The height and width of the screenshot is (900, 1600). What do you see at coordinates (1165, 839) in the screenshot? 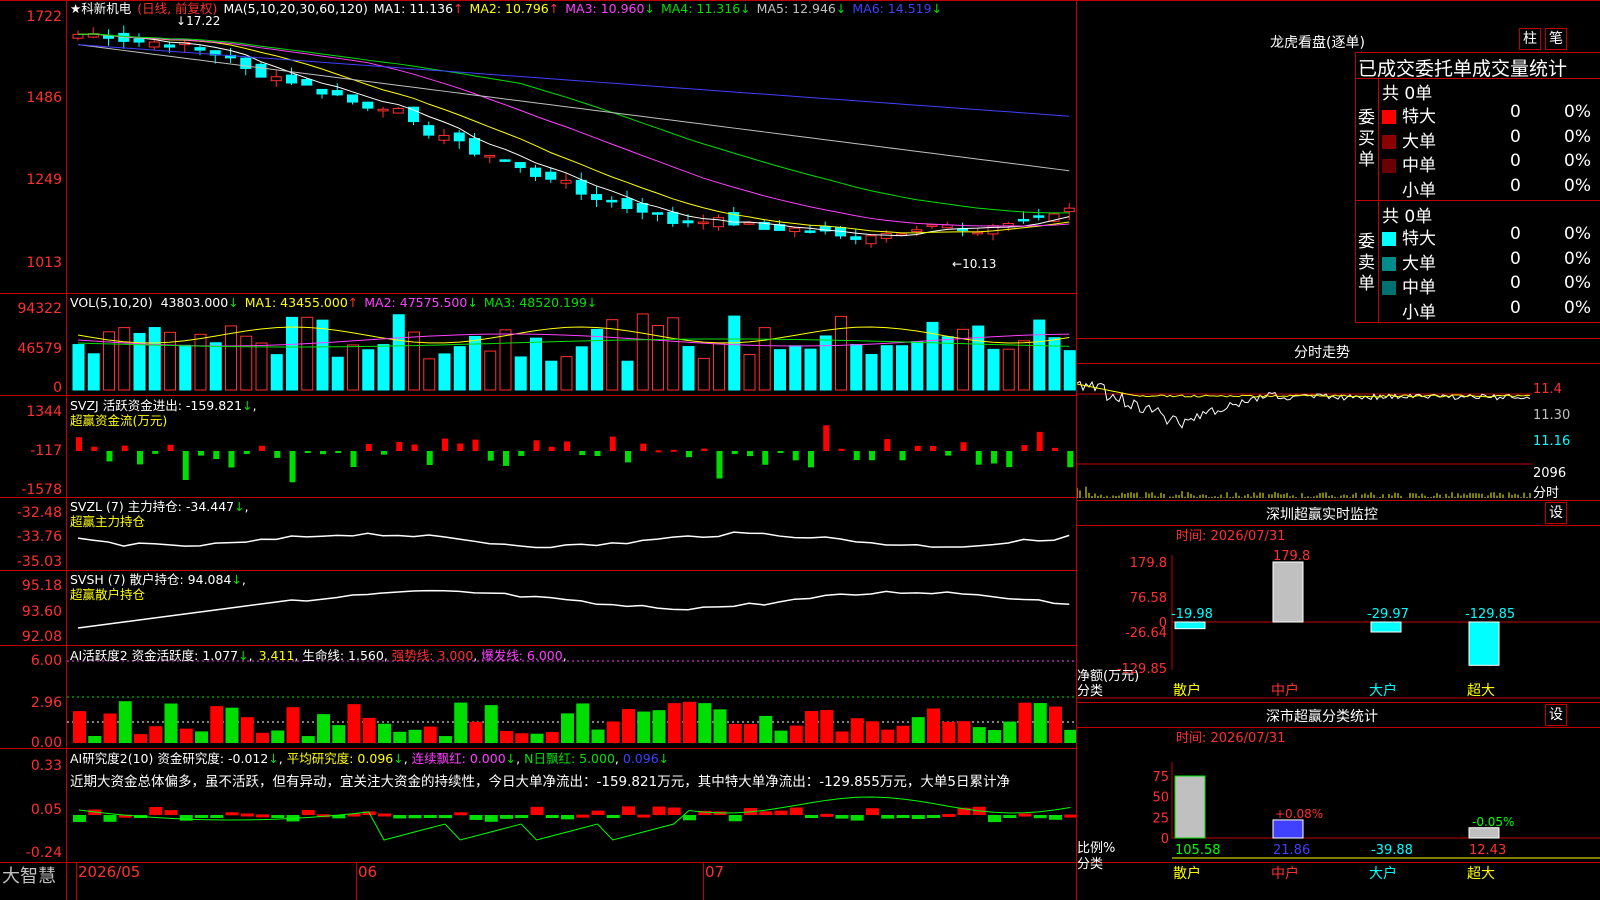
I see `cat-axis-3: 0` at bounding box center [1165, 839].